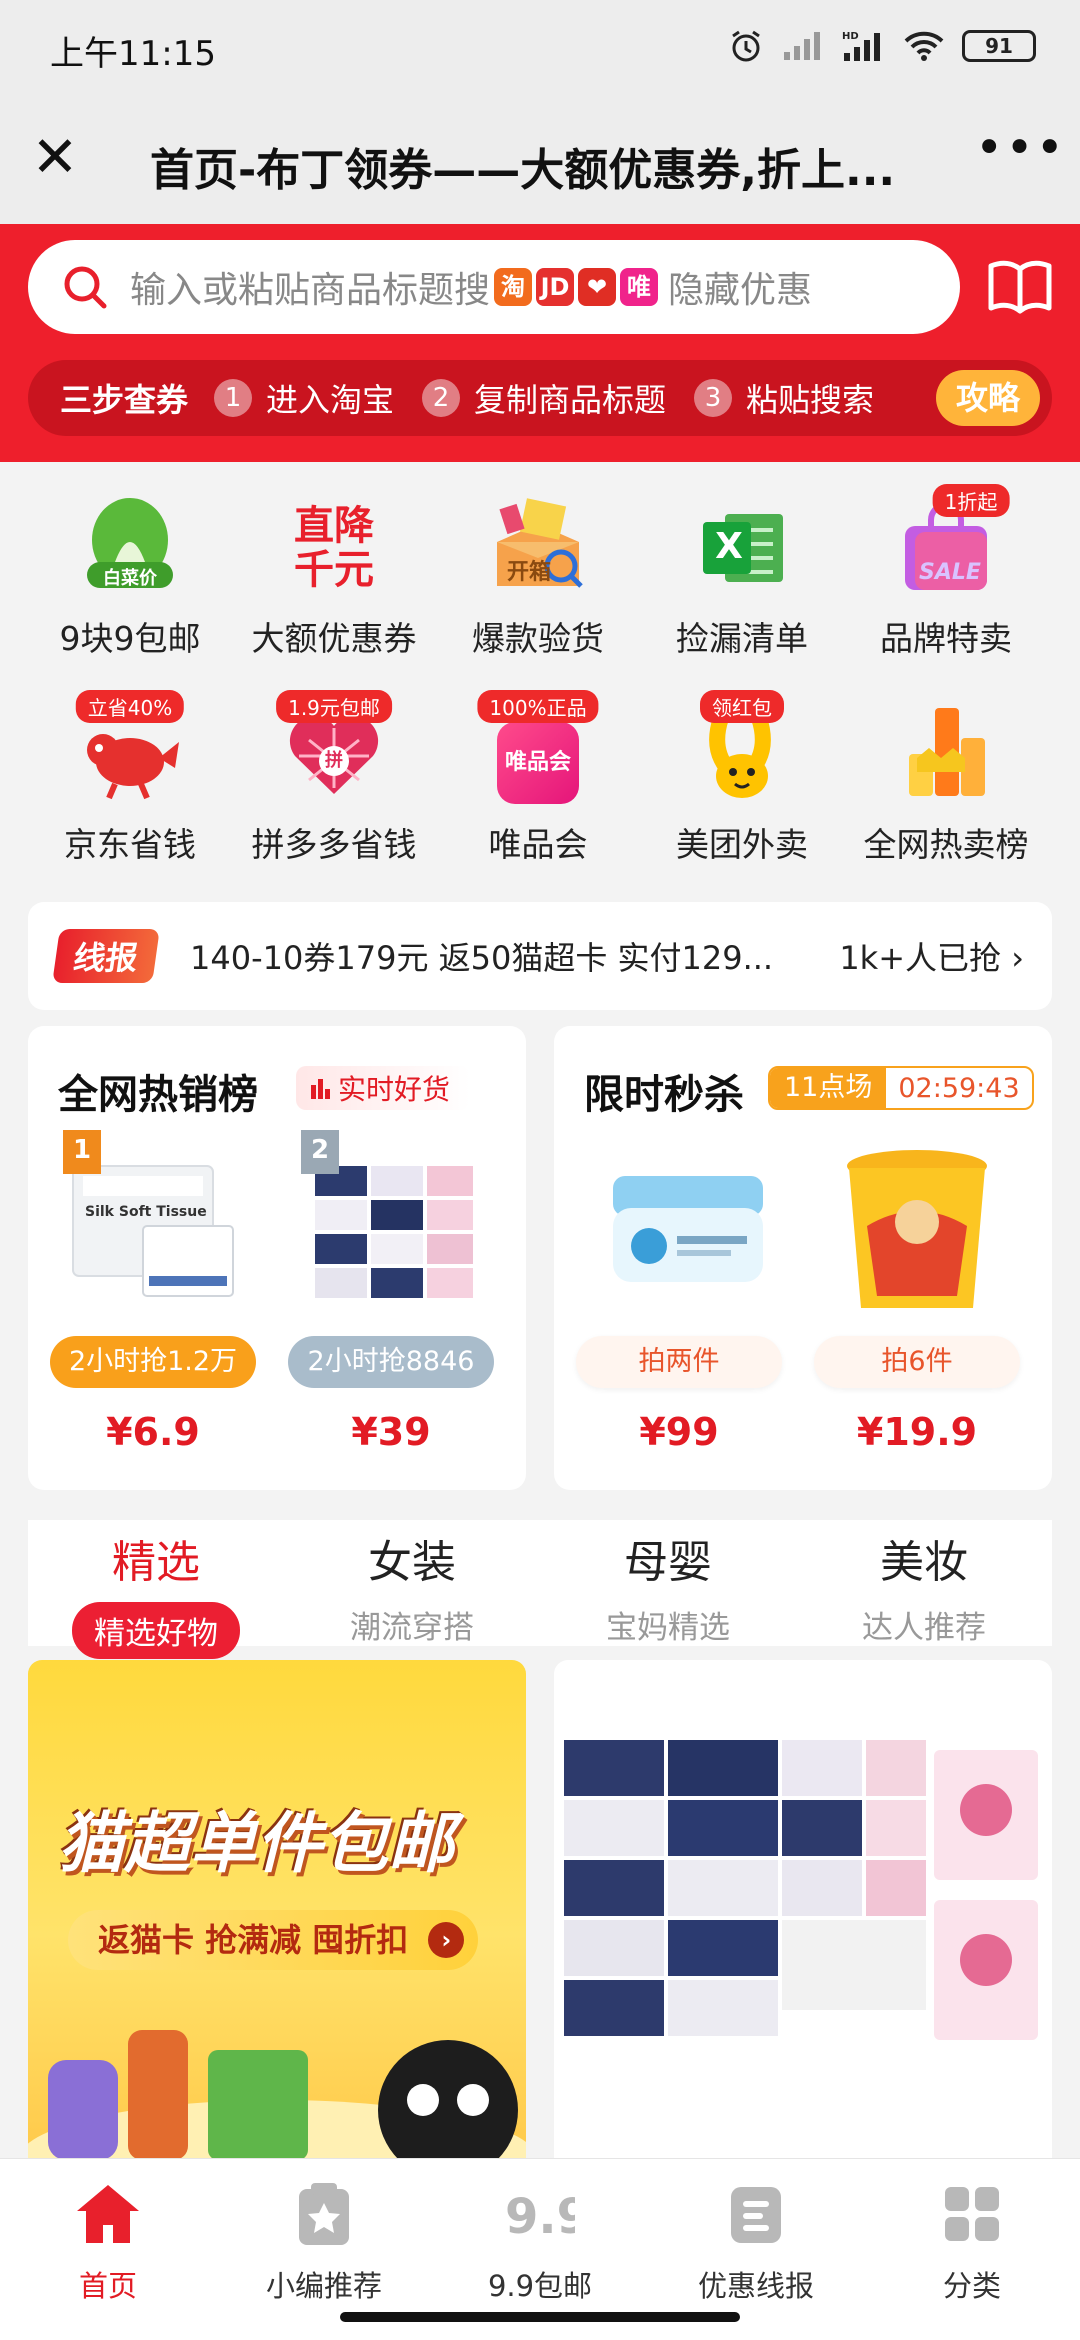 The height and width of the screenshot is (2340, 1080). What do you see at coordinates (334, 547) in the screenshot?
I see `price-drop-icon: 直降千元` at bounding box center [334, 547].